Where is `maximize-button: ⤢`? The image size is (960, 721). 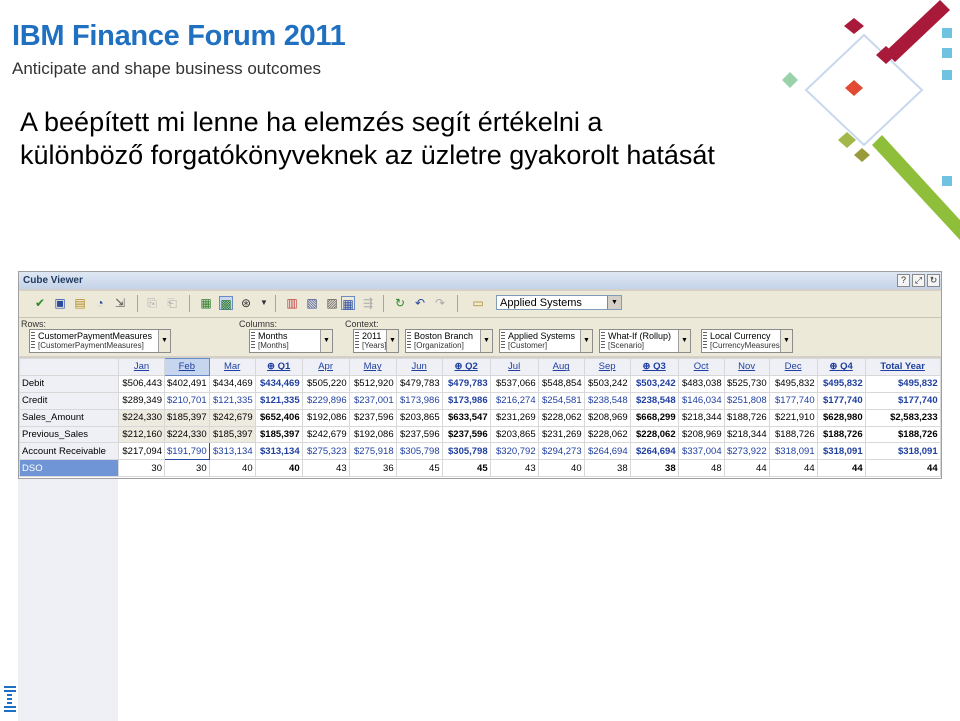 maximize-button: ⤢ is located at coordinates (918, 280).